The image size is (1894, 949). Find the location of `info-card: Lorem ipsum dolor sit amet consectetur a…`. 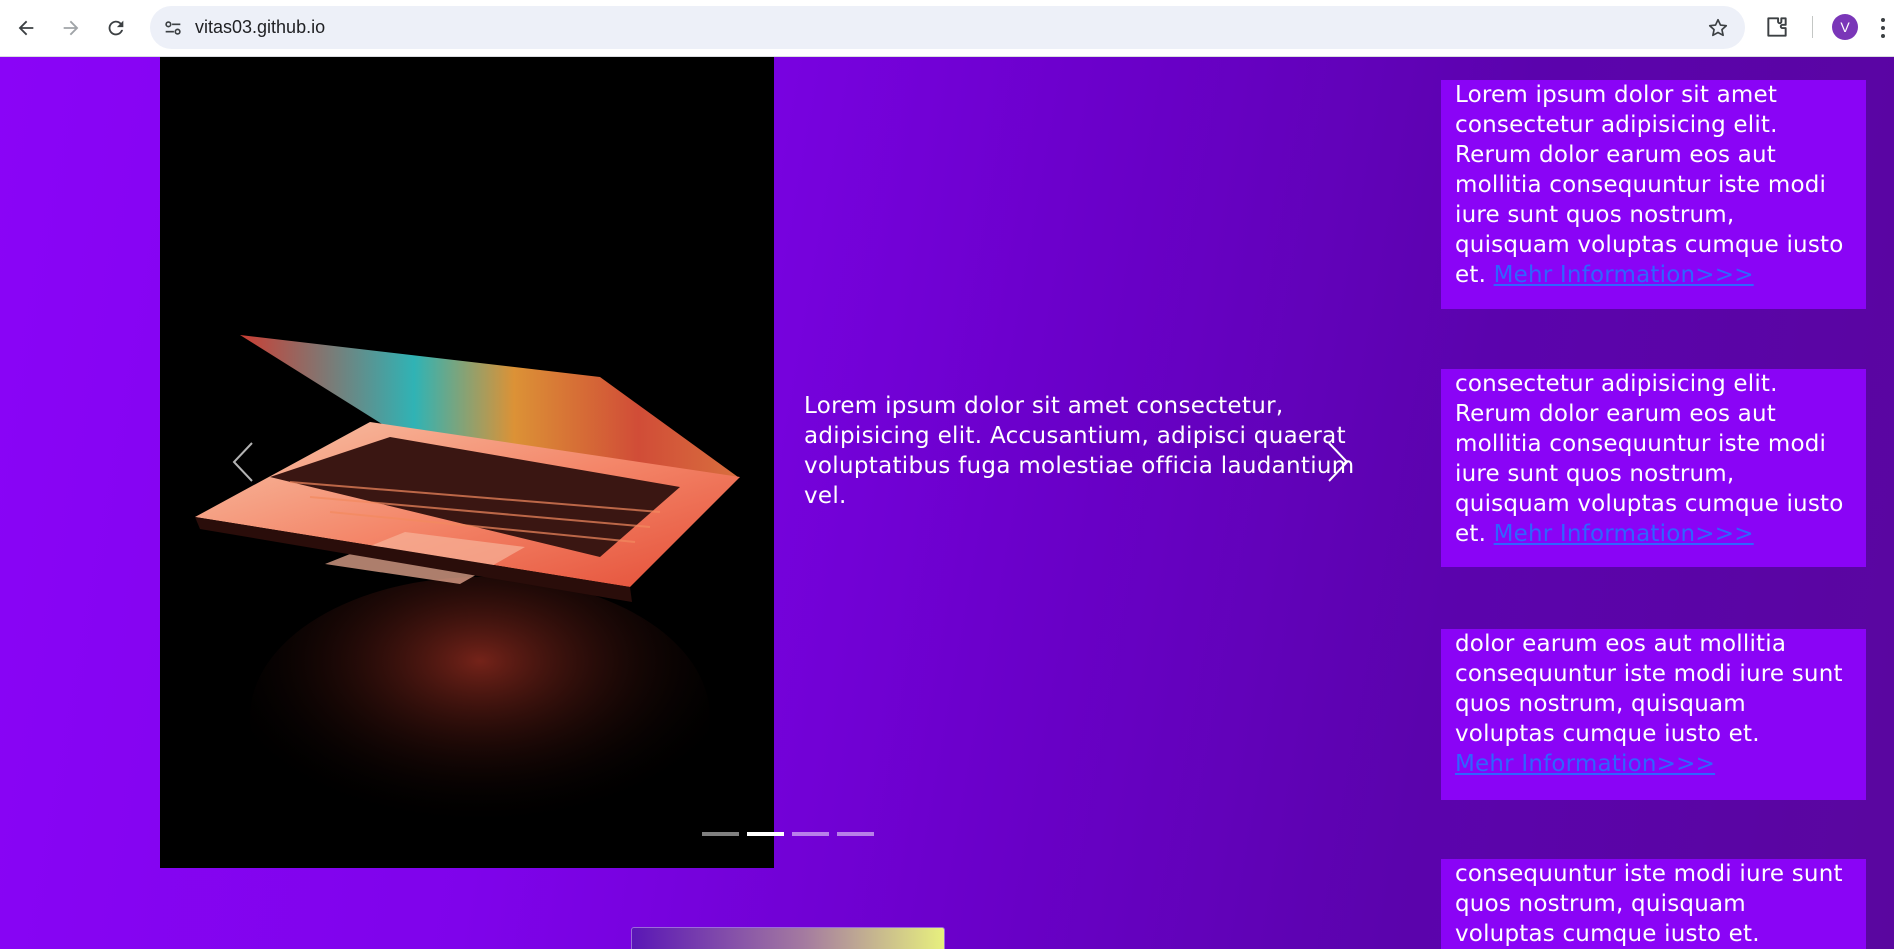

info-card: Lorem ipsum dolor sit amet consectetur a… is located at coordinates (1653, 194).